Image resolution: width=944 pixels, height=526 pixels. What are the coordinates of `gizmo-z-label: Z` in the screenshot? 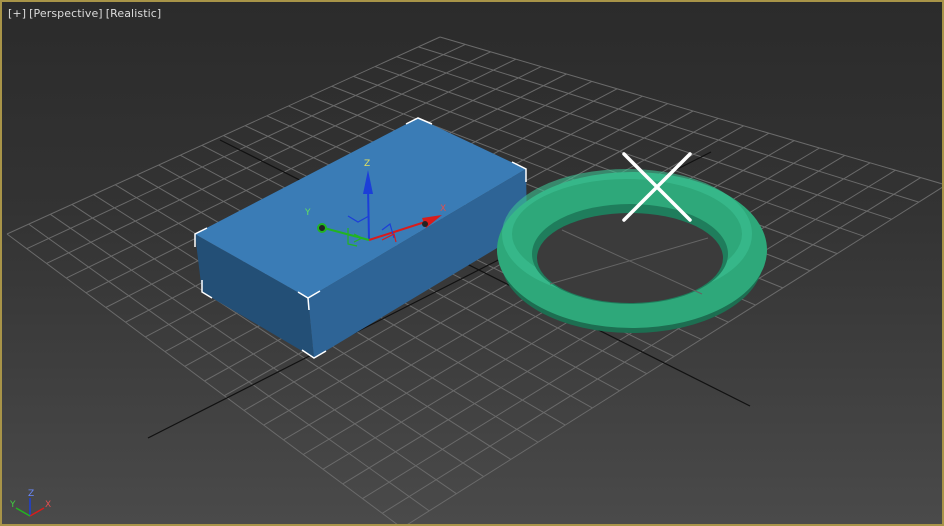 It's located at (367, 164).